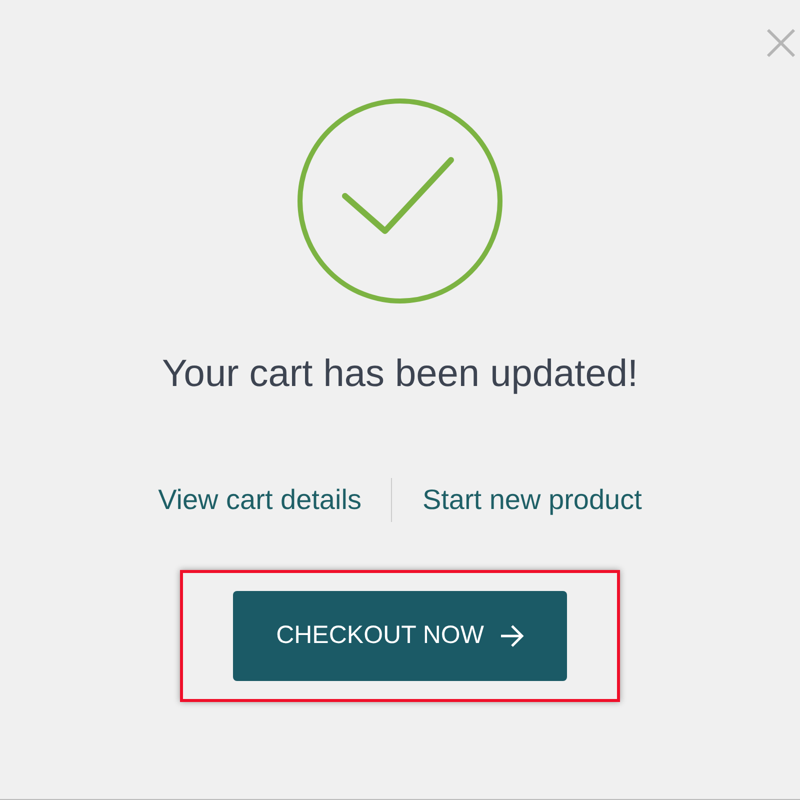  Describe the element at coordinates (781, 43) in the screenshot. I see `close-icon` at that location.